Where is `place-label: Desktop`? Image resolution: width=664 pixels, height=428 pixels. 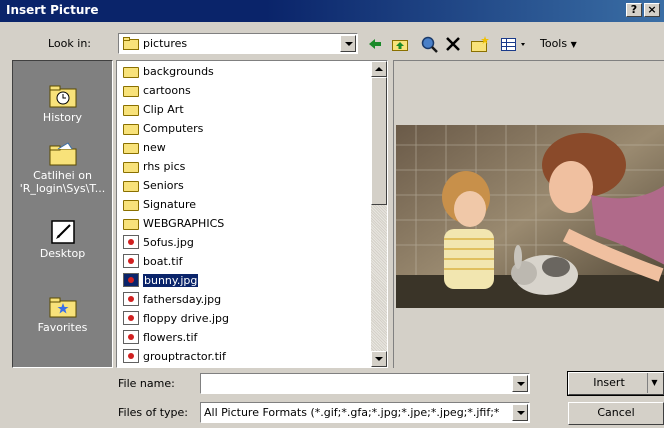 place-label: Desktop is located at coordinates (62, 253).